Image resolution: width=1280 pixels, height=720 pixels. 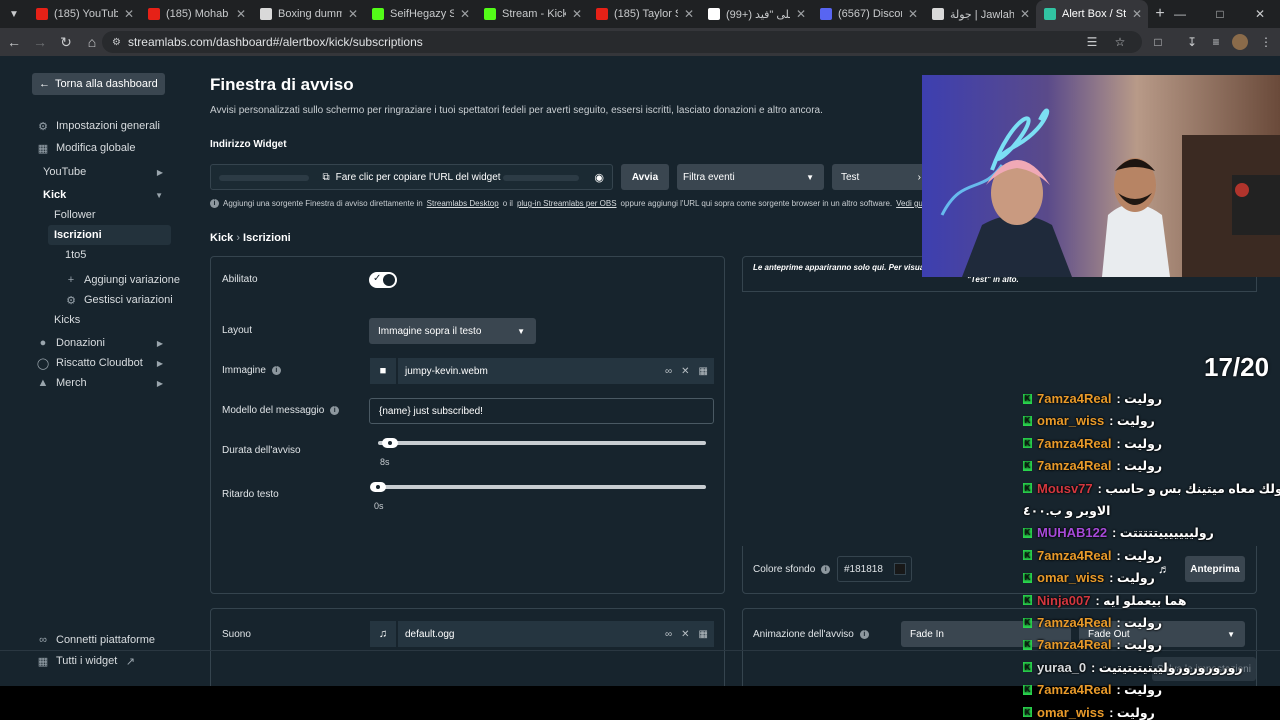 What do you see at coordinates (811, 634) in the screenshot?
I see `animation-label: Animazione dell'avviso i` at bounding box center [811, 634].